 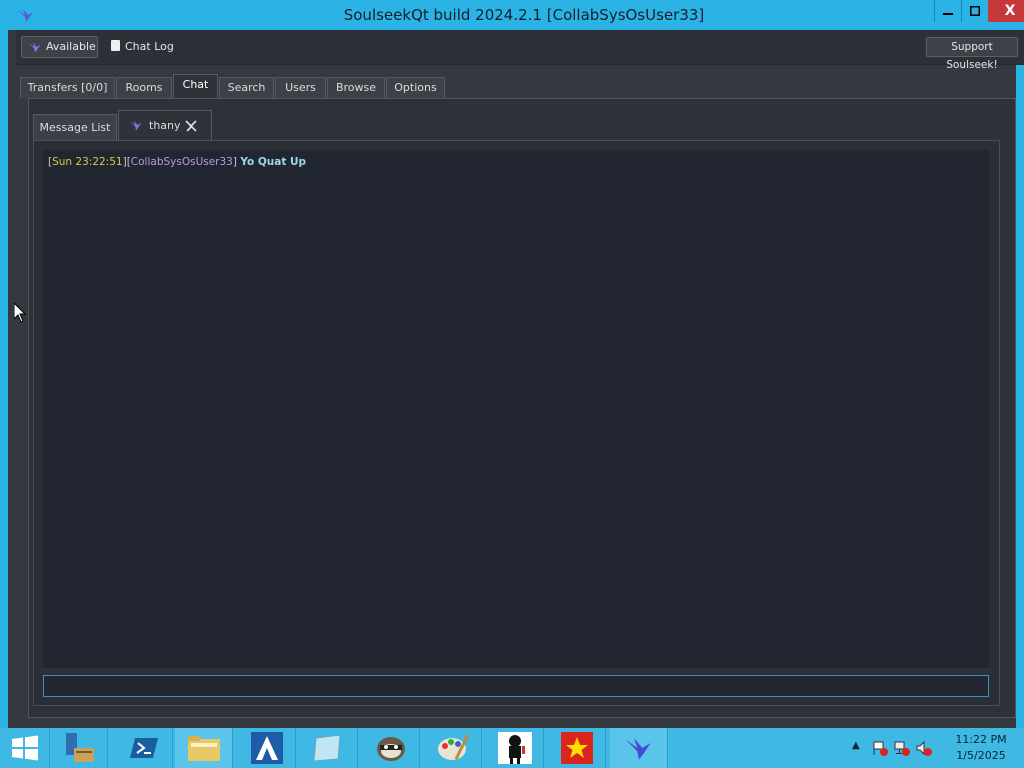 What do you see at coordinates (981, 755) in the screenshot?
I see `clock-date: 1/5/2025` at bounding box center [981, 755].